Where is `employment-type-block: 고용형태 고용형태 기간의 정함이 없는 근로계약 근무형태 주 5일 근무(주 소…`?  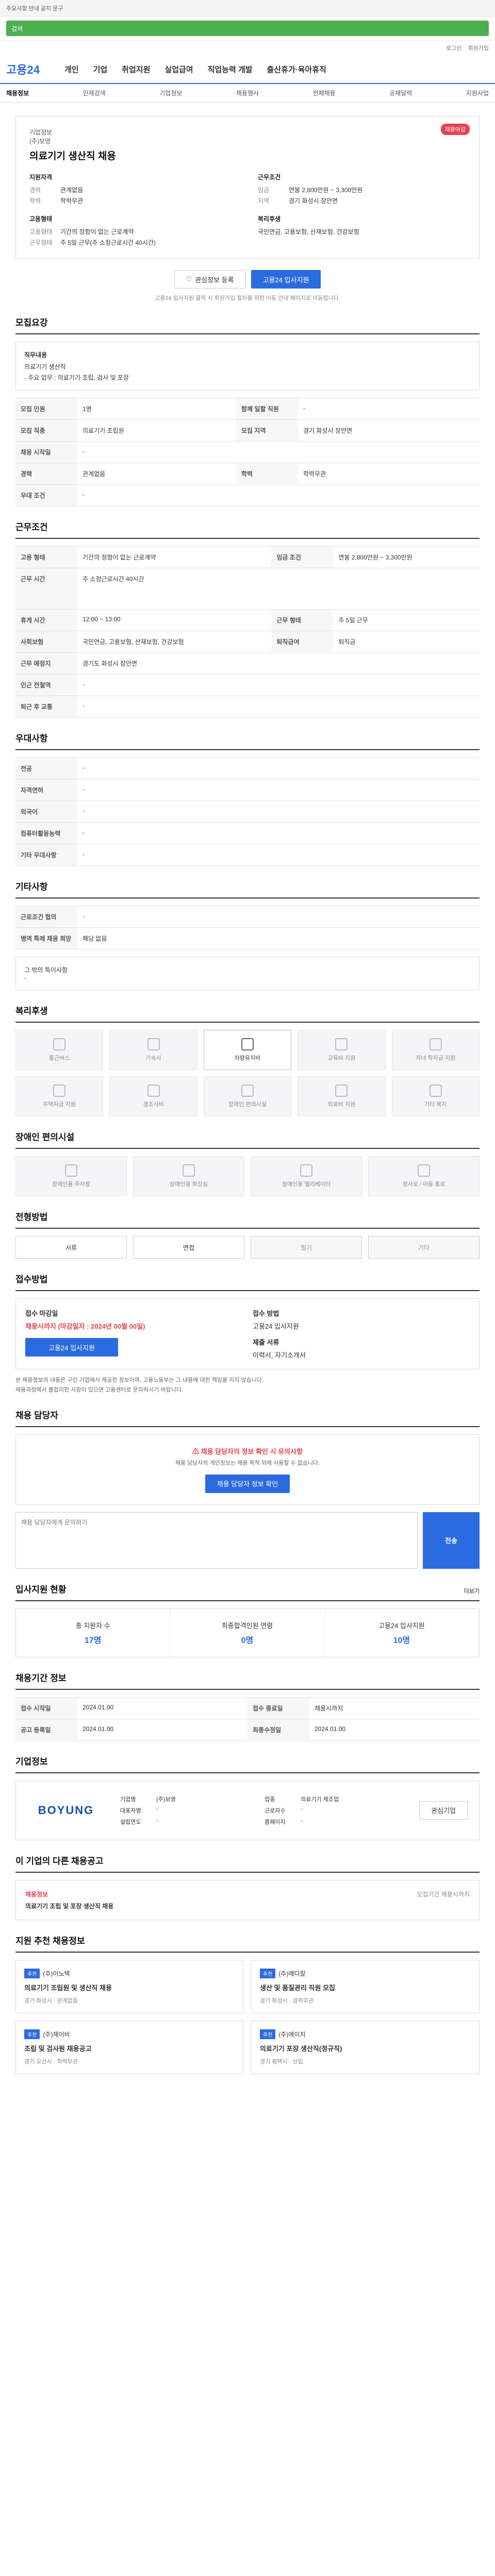
employment-type-block: 고용형태 고용형태 기간의 정함이 없는 근로계약 근무형태 주 5일 근무(주 소… is located at coordinates (92, 231).